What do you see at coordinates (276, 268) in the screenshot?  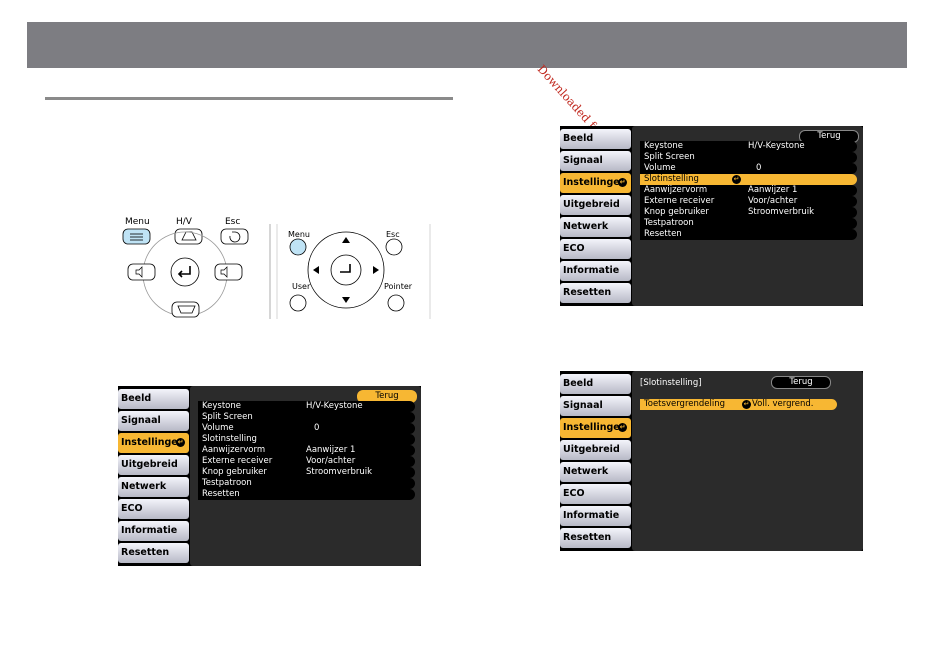 I see `remote-illustration: Menu H/V Esc Menu Esc User Pointer` at bounding box center [276, 268].